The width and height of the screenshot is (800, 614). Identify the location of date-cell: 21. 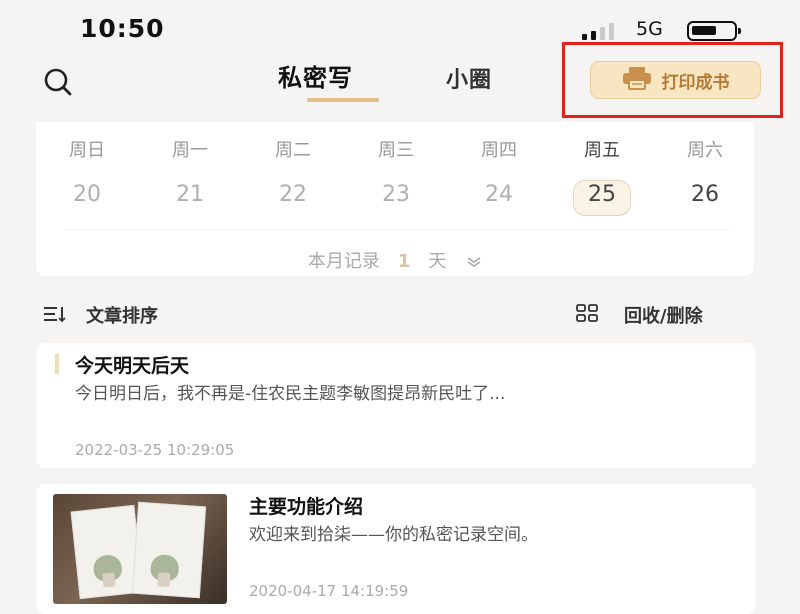
(190, 194).